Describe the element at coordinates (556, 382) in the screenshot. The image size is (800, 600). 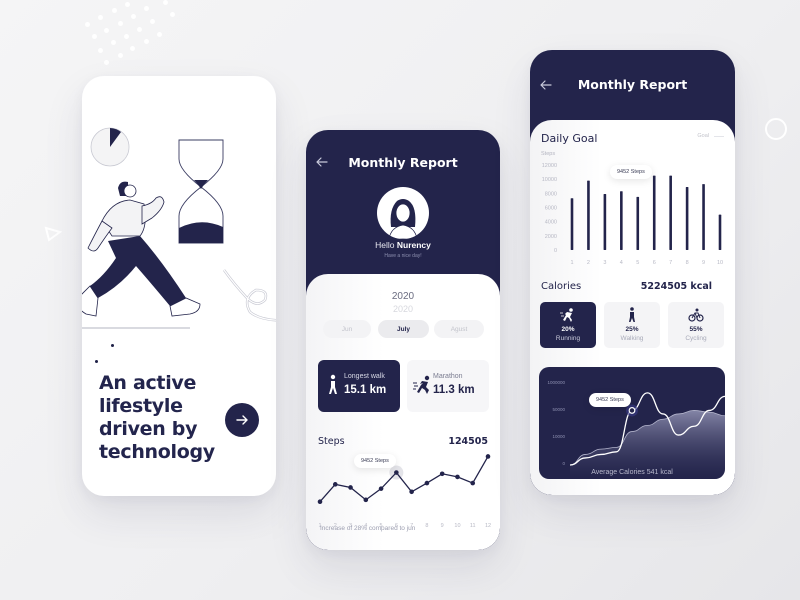
I see `y-tick-label: 1000000` at that location.